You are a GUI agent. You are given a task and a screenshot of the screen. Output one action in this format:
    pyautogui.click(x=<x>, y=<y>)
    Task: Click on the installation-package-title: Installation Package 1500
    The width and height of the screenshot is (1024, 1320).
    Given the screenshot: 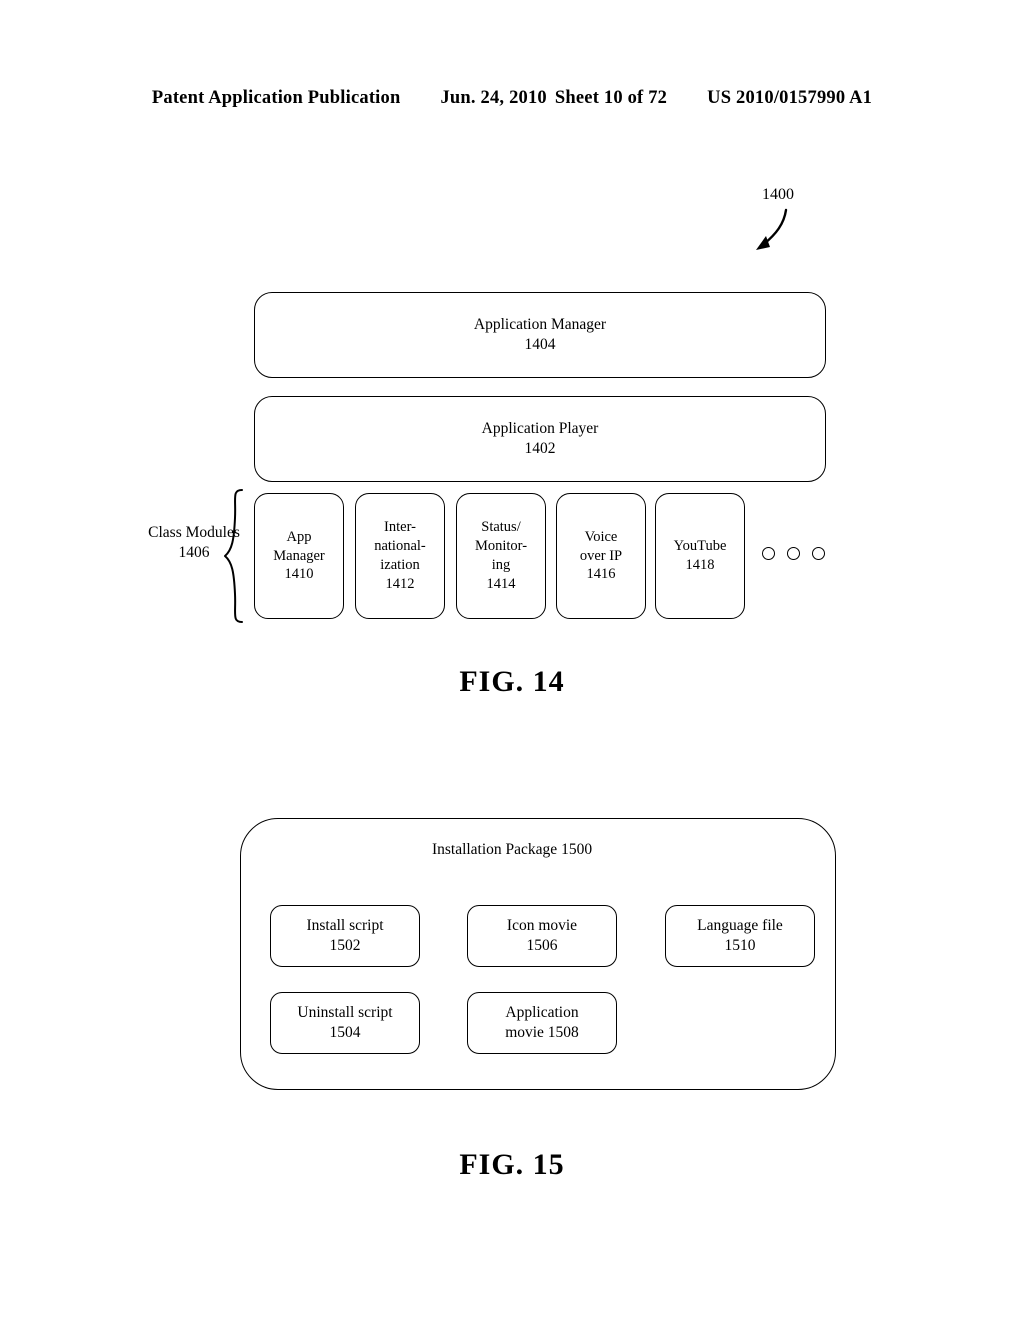 What is the action you would take?
    pyautogui.click(x=512, y=850)
    